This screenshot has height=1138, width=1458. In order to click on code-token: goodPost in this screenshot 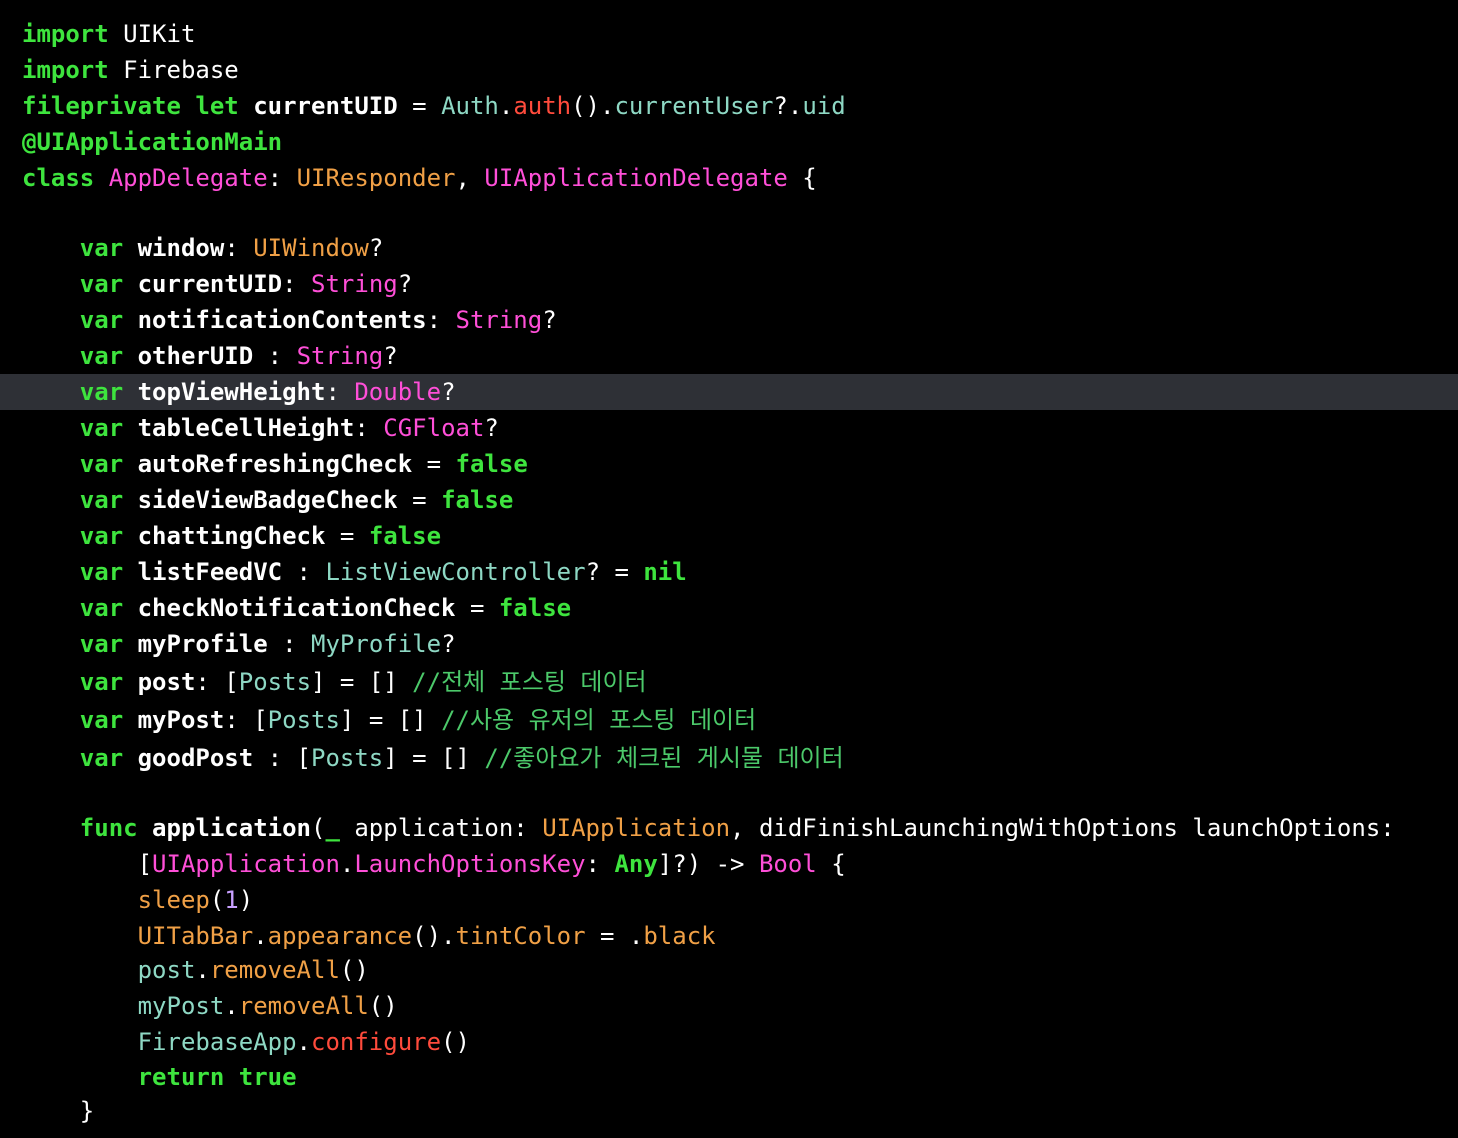, I will do `click(195, 758)`.